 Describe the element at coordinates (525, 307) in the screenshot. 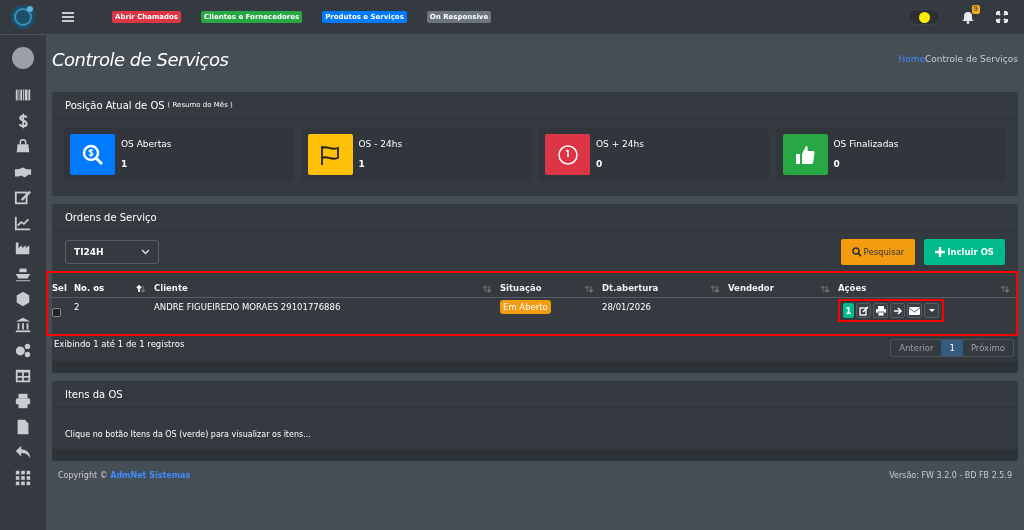

I see `status-badge: Em Aberto` at that location.